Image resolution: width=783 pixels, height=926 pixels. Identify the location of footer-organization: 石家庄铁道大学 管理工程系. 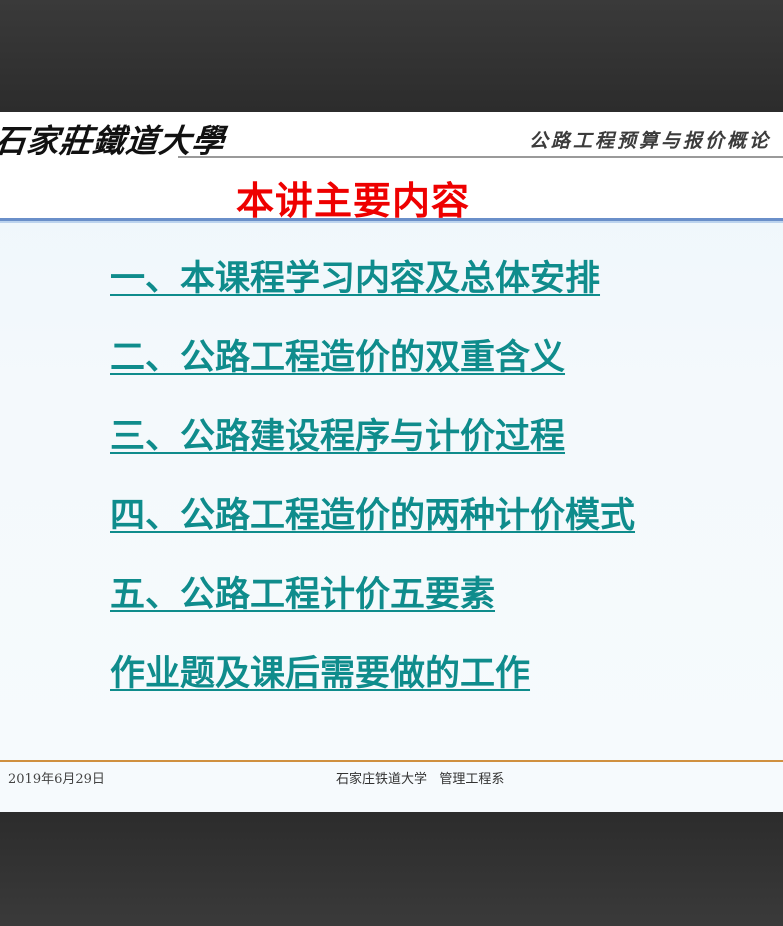
(420, 779).